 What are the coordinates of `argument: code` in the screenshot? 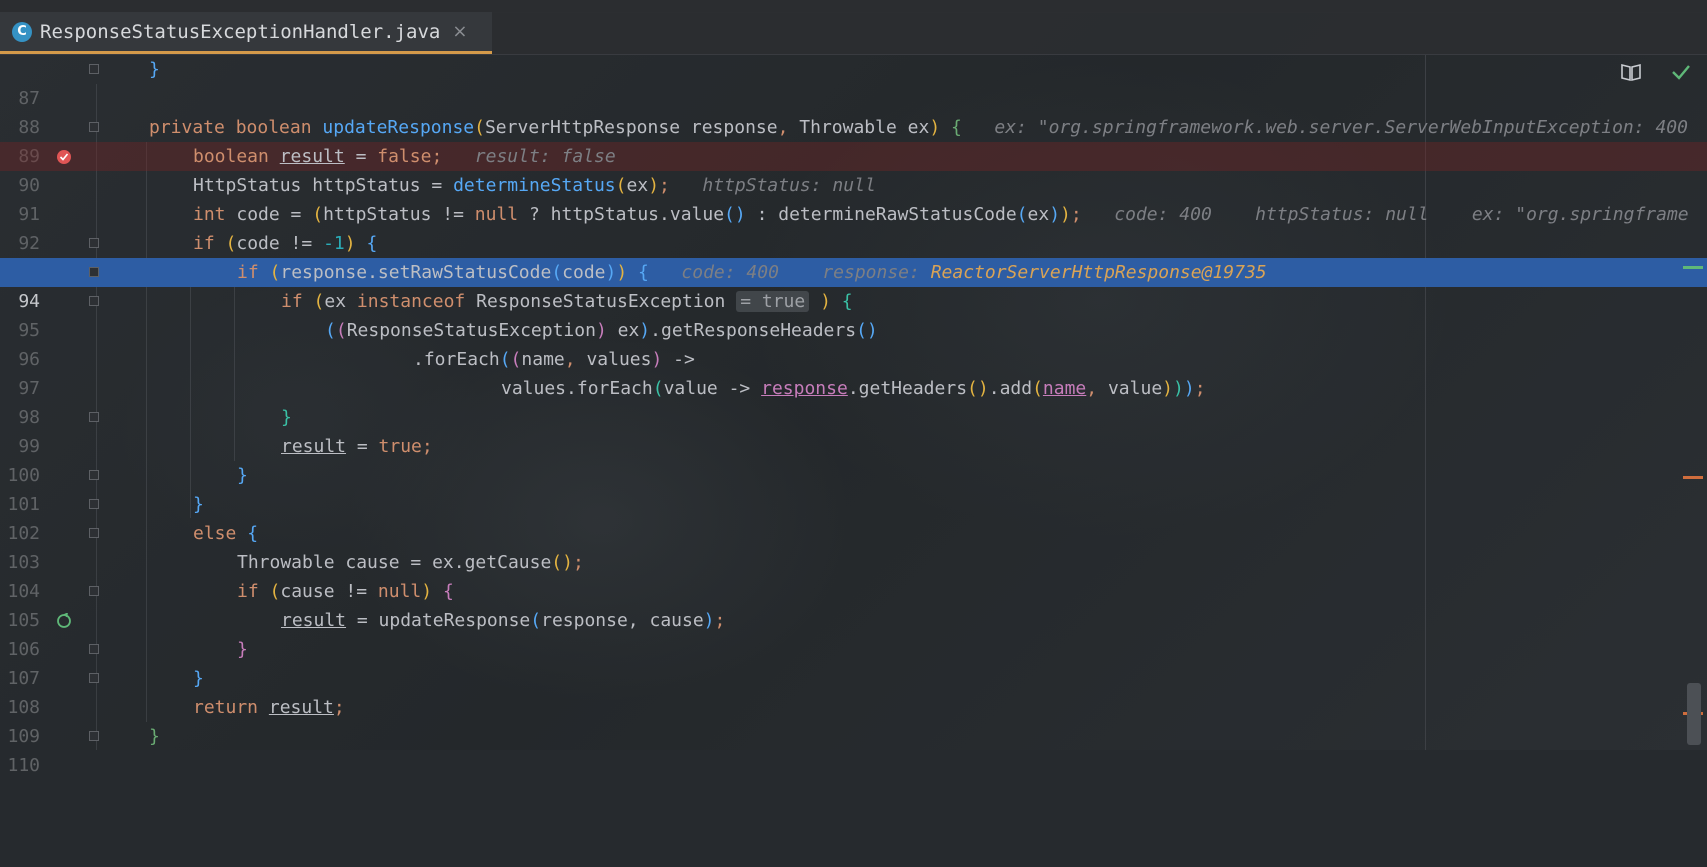 It's located at (584, 272).